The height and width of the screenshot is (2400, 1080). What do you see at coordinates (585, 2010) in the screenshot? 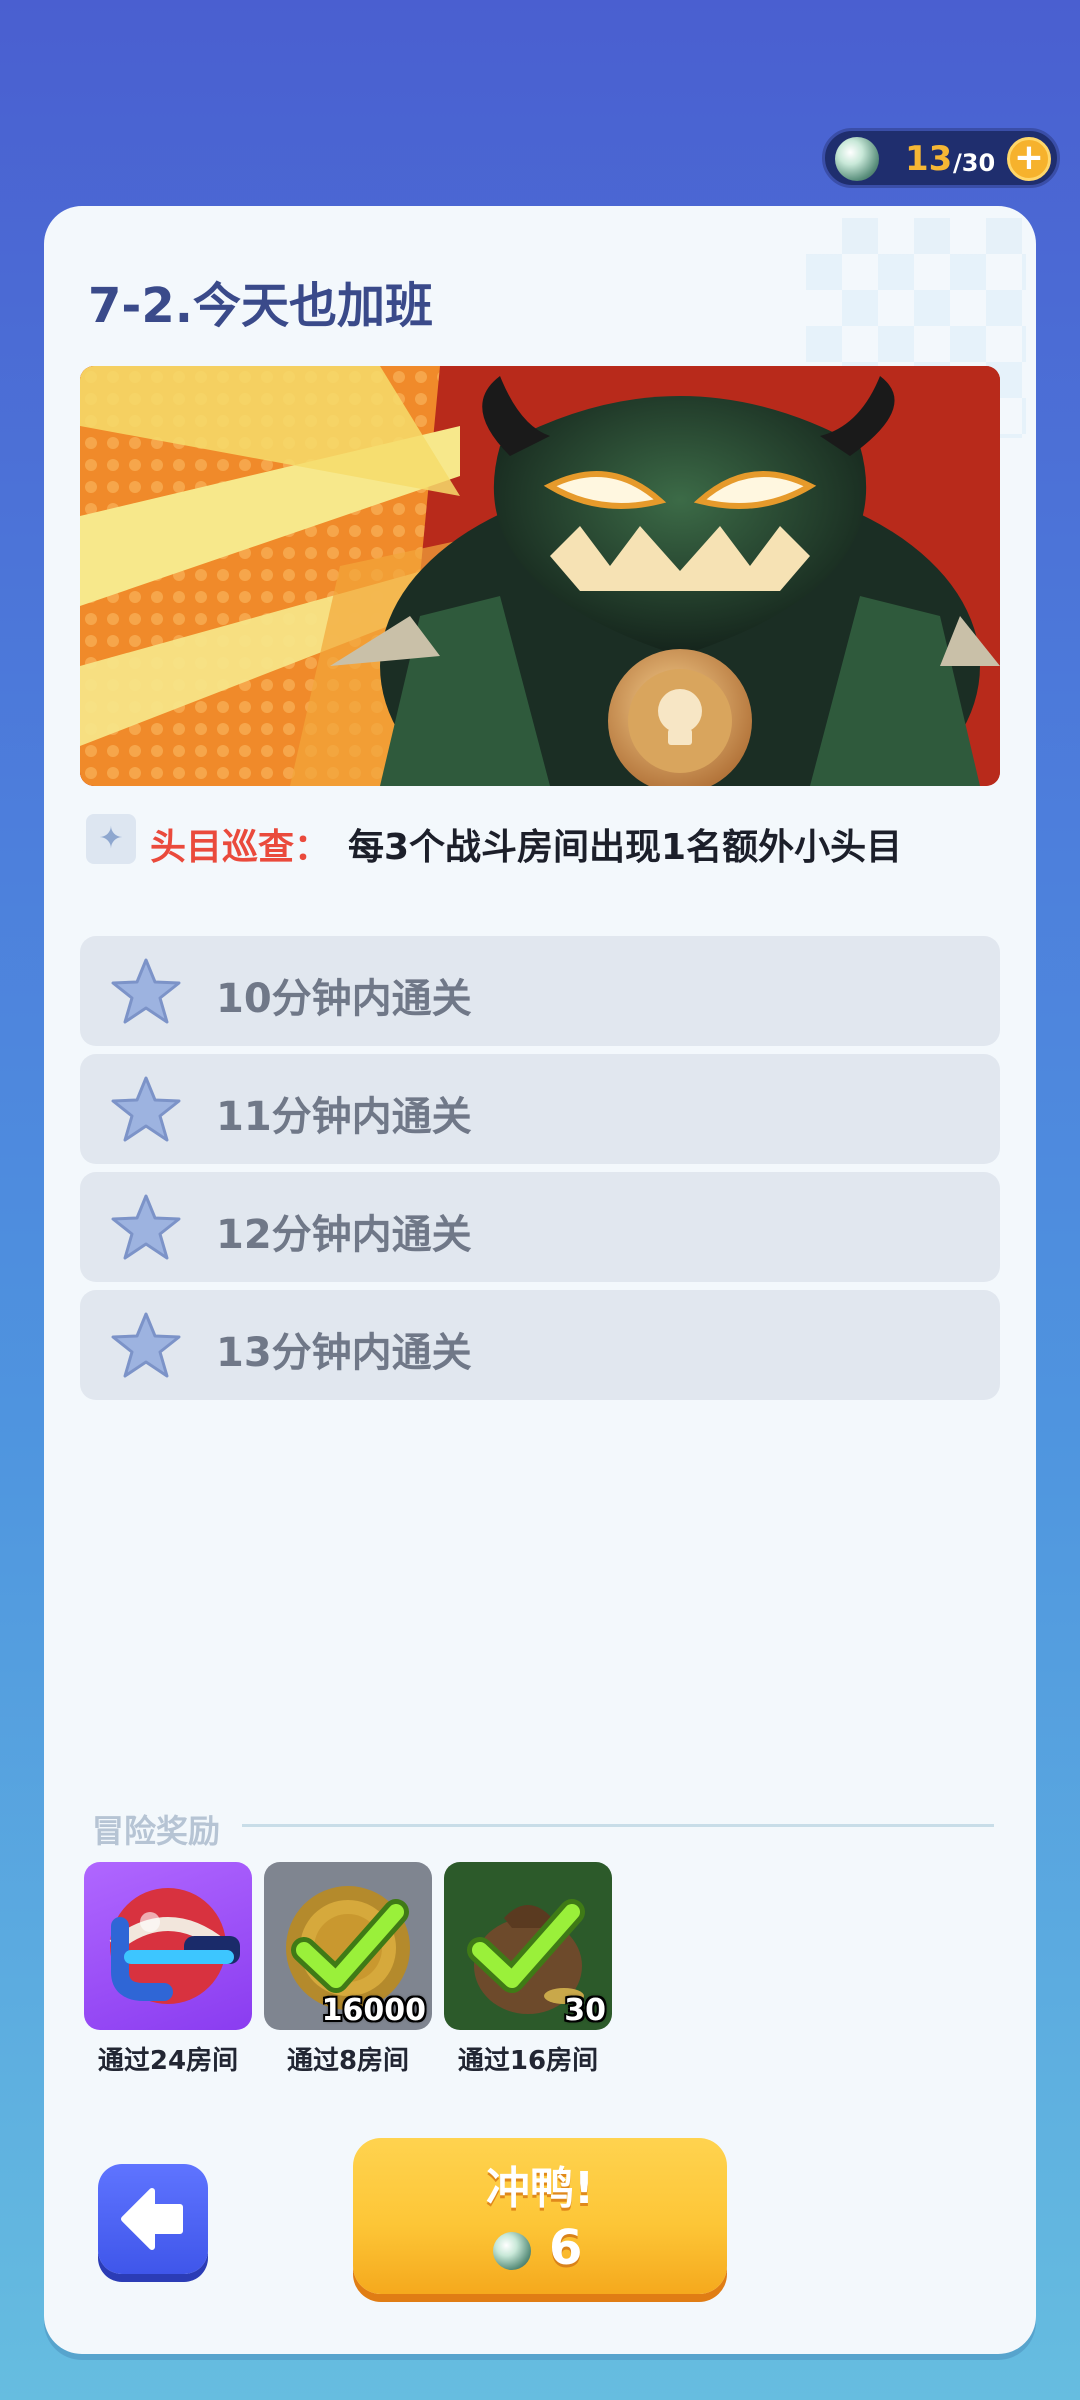
I see `reward-amount: 30` at bounding box center [585, 2010].